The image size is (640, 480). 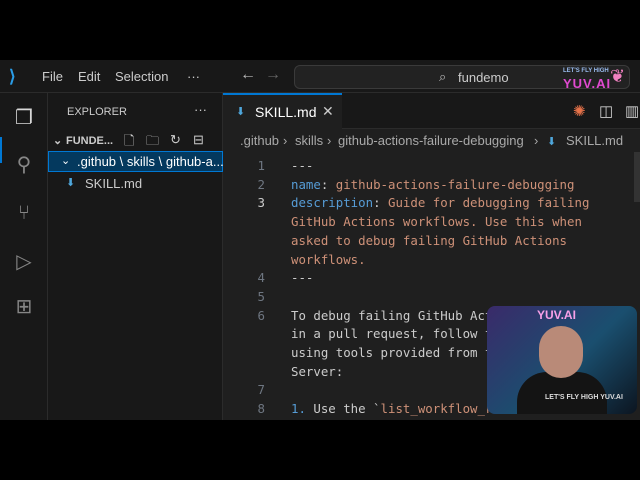 I want to click on menu-edit: Edit, so click(x=89, y=76).